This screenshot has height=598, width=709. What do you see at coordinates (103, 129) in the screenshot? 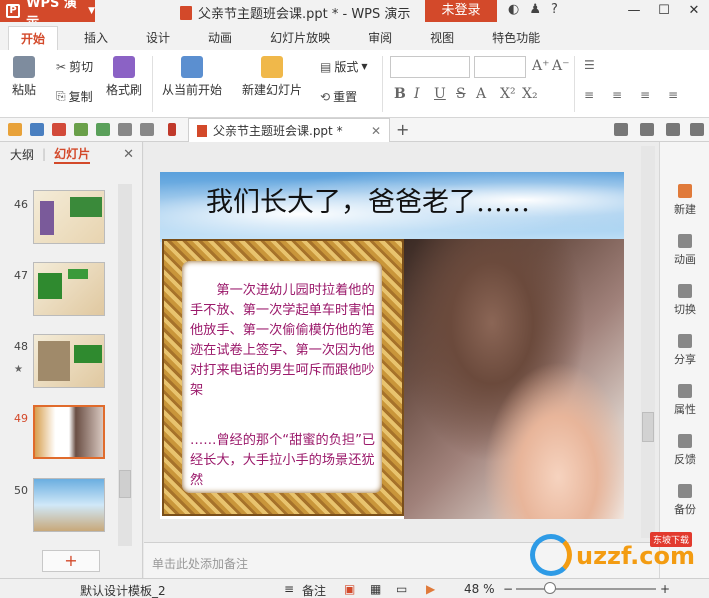
I see `preview-icon` at bounding box center [103, 129].